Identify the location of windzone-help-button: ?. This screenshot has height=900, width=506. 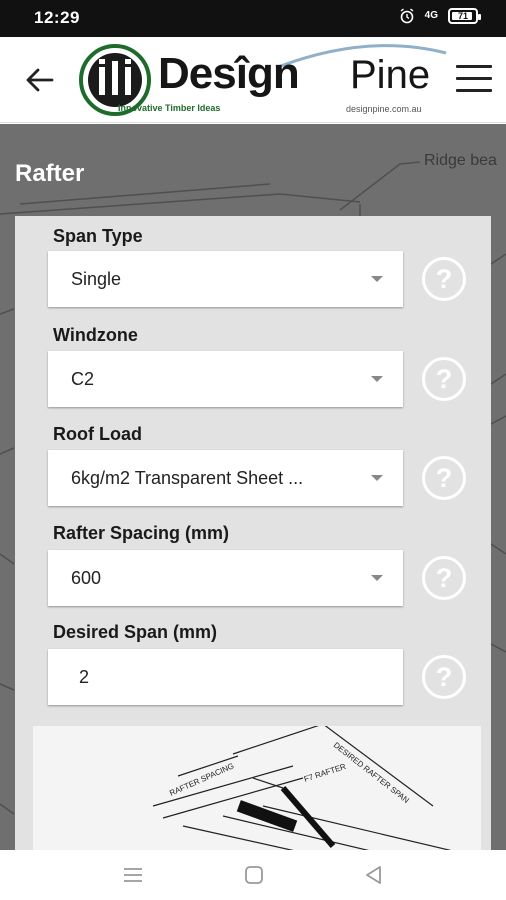
(444, 379).